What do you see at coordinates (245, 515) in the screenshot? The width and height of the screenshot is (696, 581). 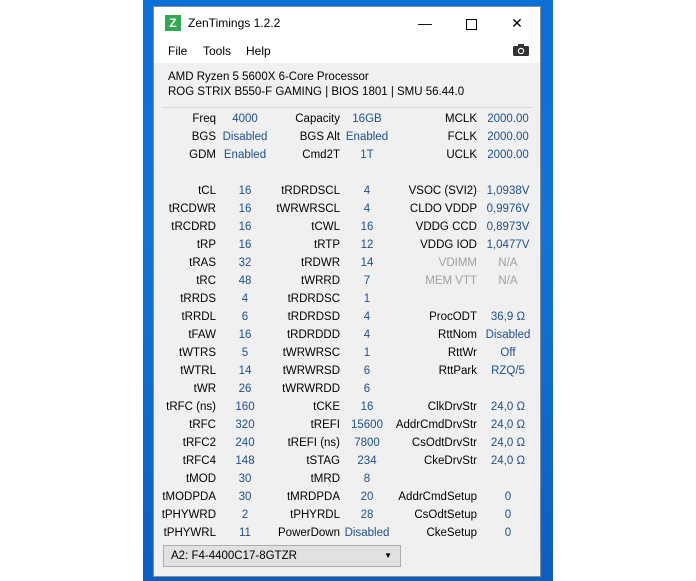 I see `timing-value: 2` at bounding box center [245, 515].